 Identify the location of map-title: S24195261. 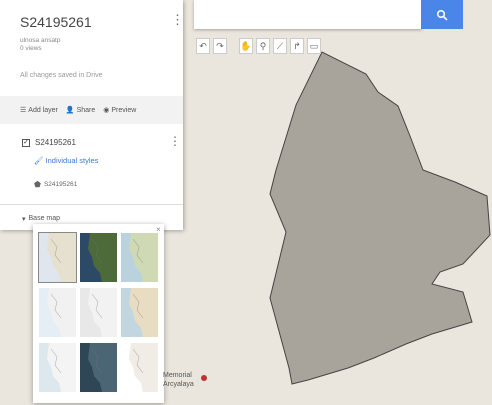
(56, 22).